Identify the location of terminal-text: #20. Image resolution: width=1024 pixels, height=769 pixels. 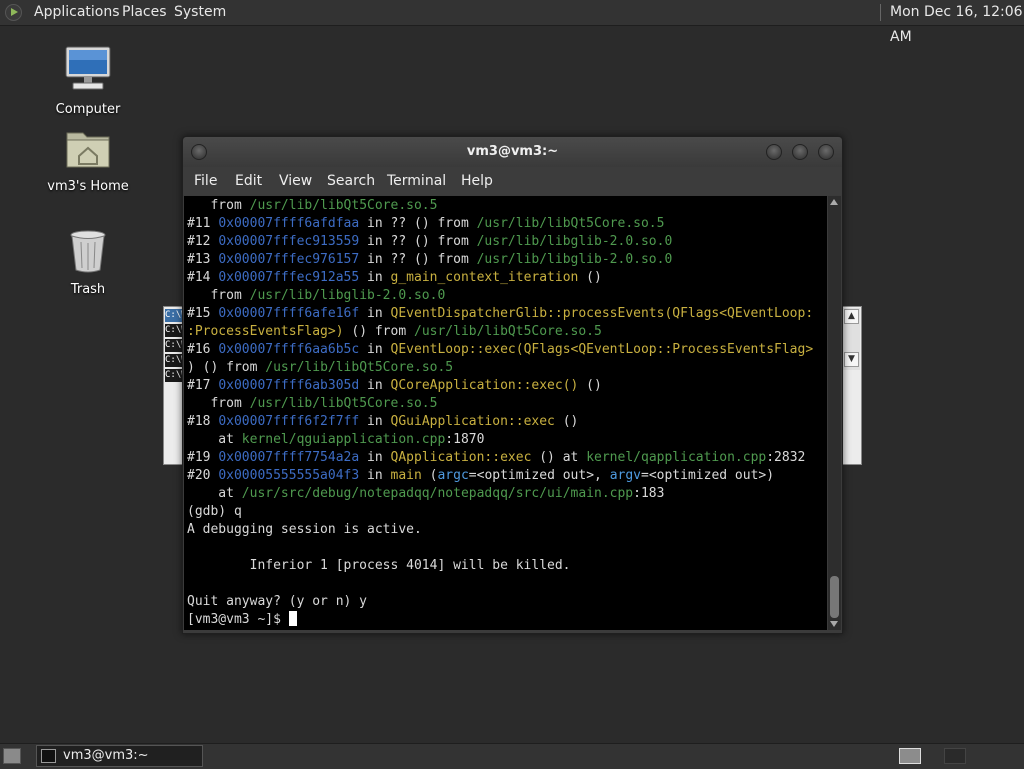
(203, 475).